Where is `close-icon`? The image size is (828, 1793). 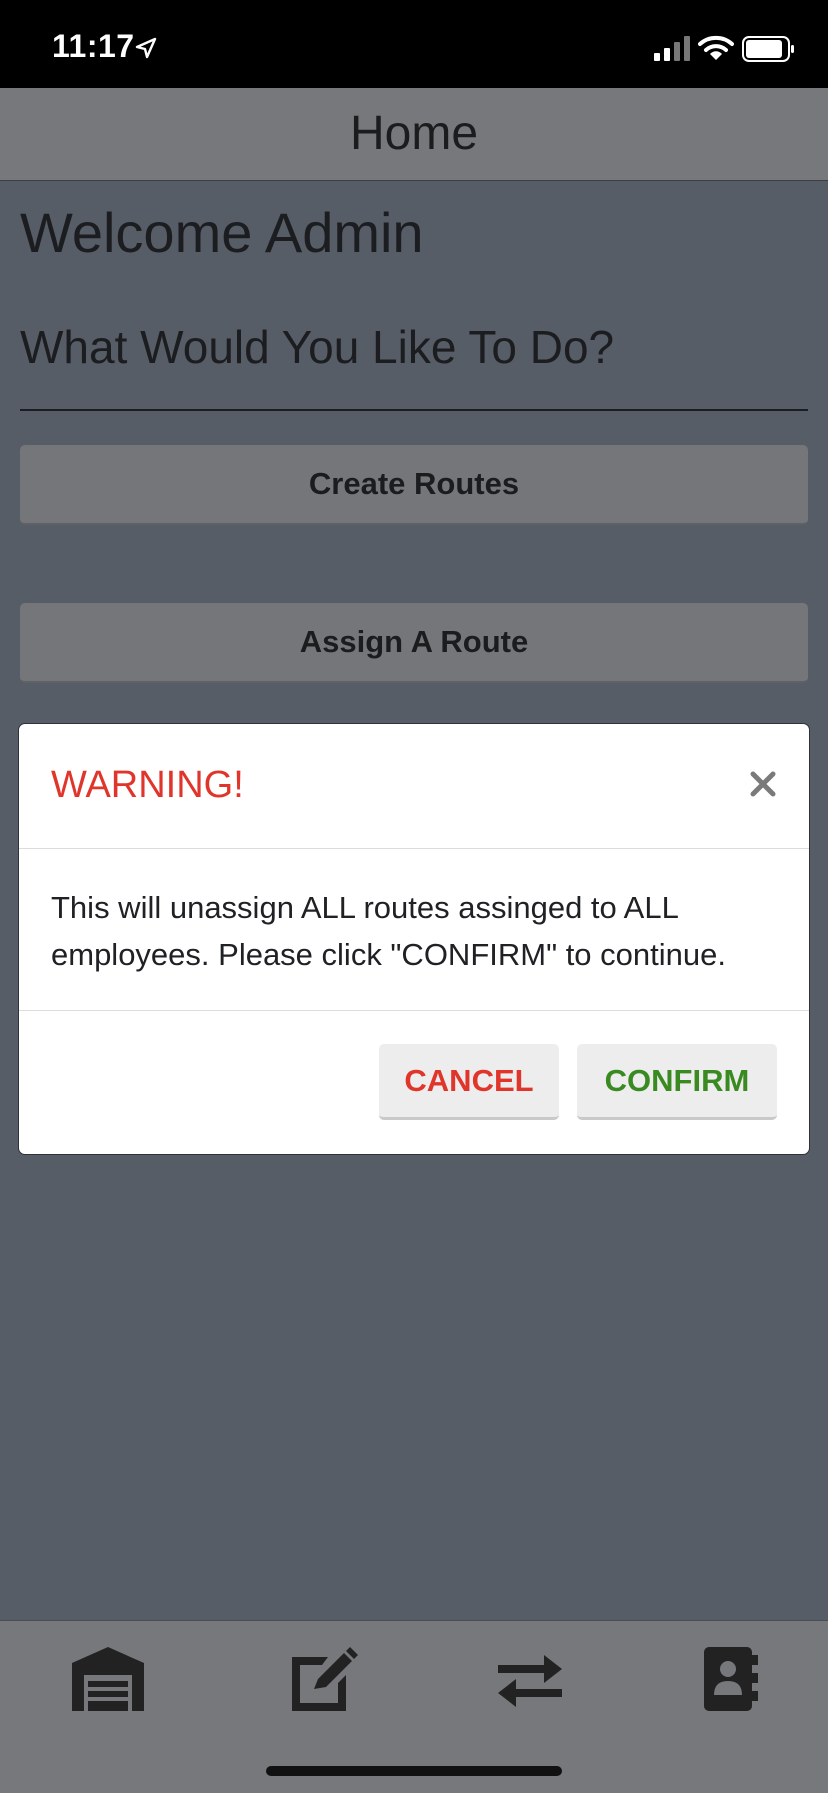
close-icon is located at coordinates (763, 784).